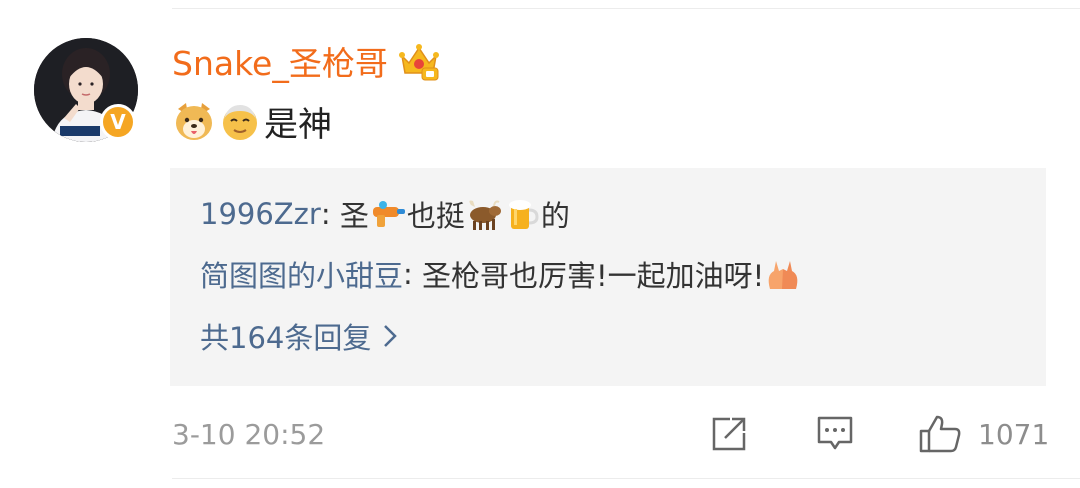 The width and height of the screenshot is (1080, 488). I want to click on comment-text: 是神, so click(298, 124).